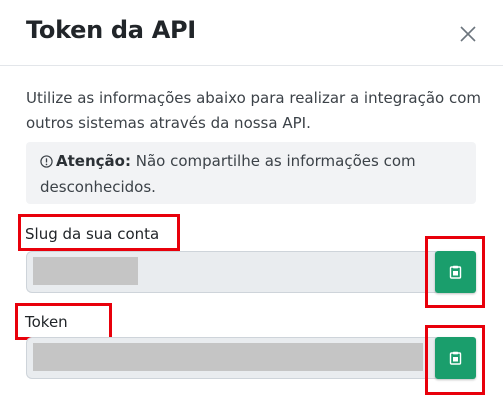  I want to click on slug-input, so click(231, 272).